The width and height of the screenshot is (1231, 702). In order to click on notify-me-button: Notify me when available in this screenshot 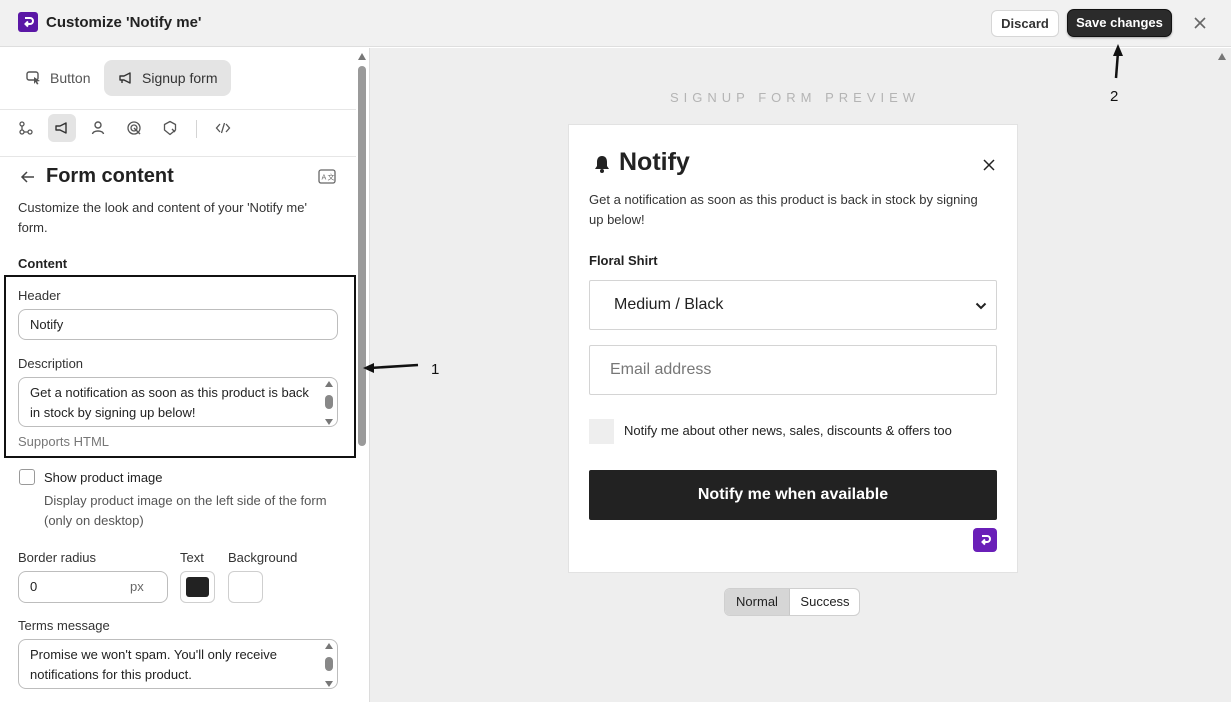, I will do `click(793, 495)`.